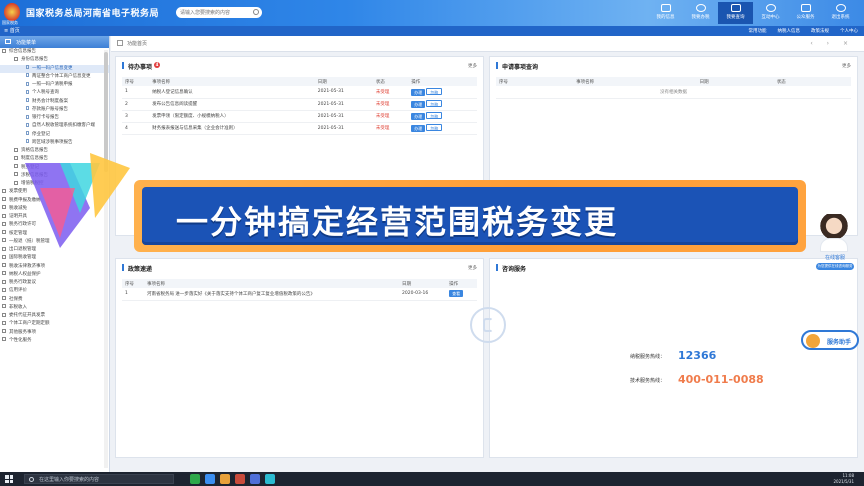 Image resolution: width=864 pixels, height=486 pixels. I want to click on nav-item: 我要办税, so click(700, 13).